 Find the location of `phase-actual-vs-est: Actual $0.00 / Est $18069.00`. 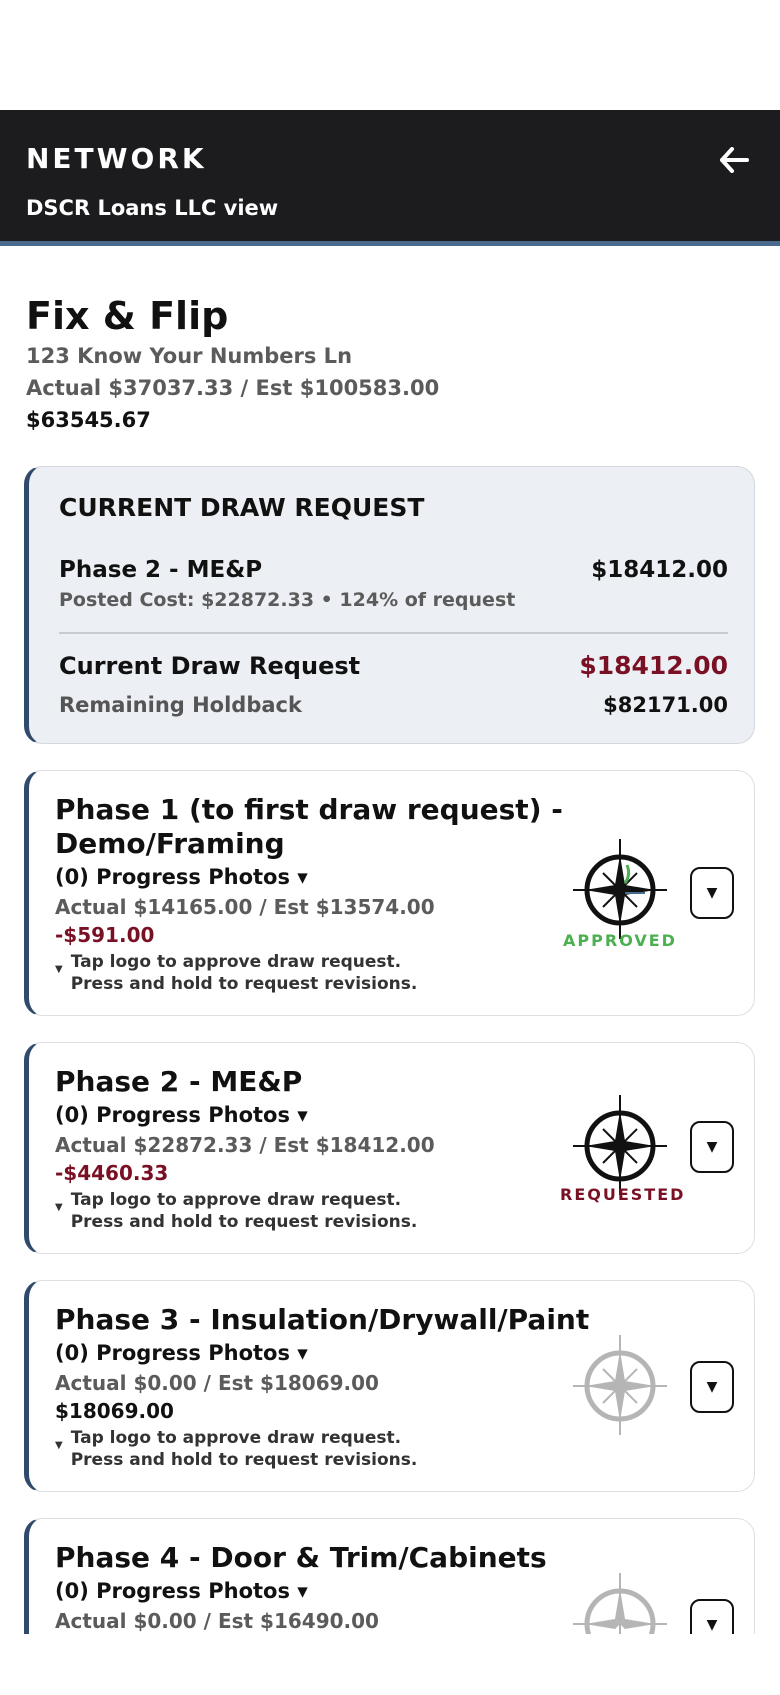

phase-actual-vs-est: Actual $0.00 / Est $18069.00 is located at coordinates (217, 1383).